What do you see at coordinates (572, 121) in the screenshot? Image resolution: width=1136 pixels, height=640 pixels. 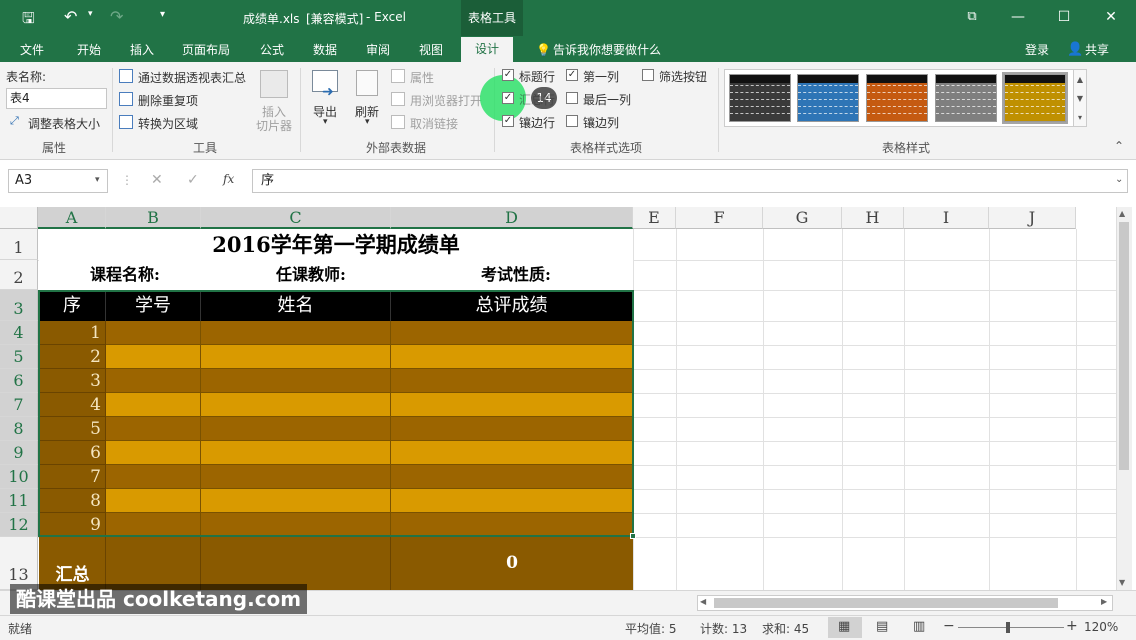 I see `banded-columns-checkbox` at bounding box center [572, 121].